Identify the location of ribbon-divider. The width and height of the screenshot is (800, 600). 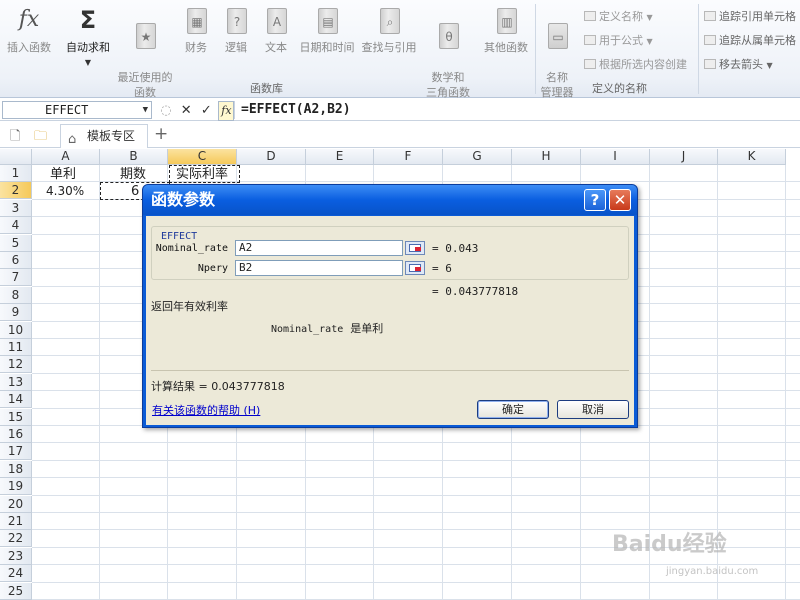
(535, 49).